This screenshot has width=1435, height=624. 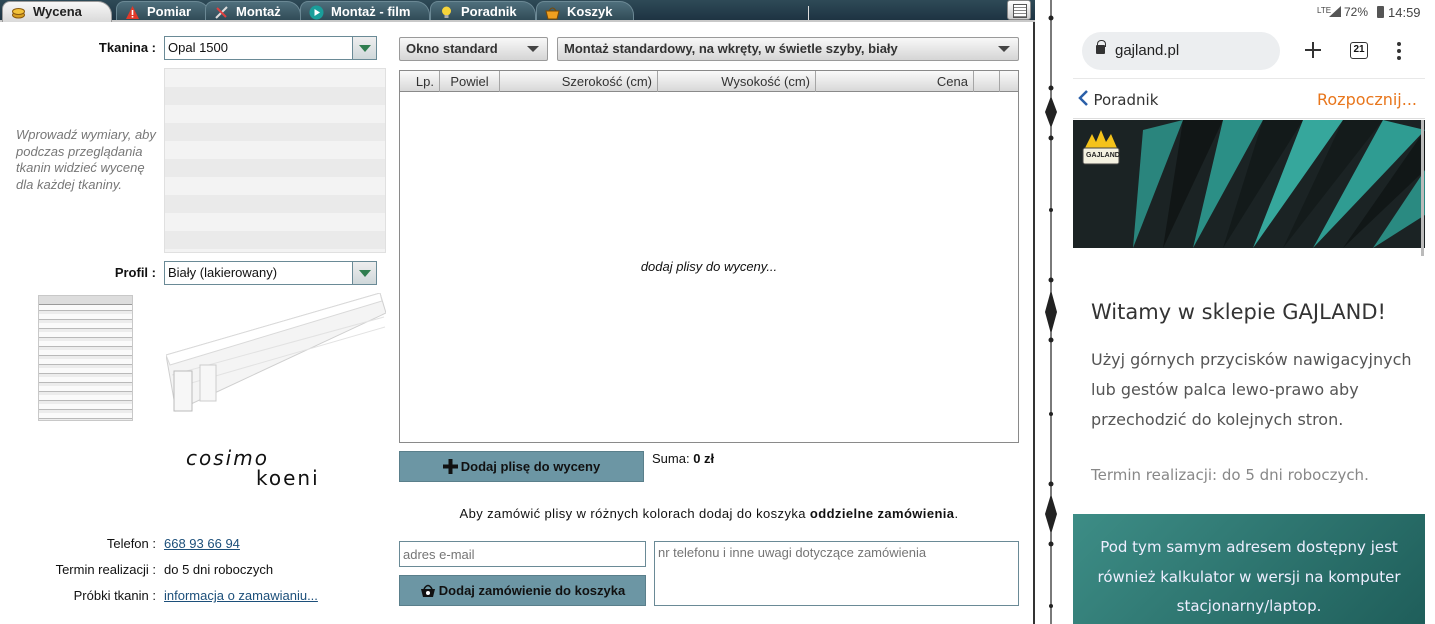 I want to click on pleated-blind-image, so click(x=85, y=358).